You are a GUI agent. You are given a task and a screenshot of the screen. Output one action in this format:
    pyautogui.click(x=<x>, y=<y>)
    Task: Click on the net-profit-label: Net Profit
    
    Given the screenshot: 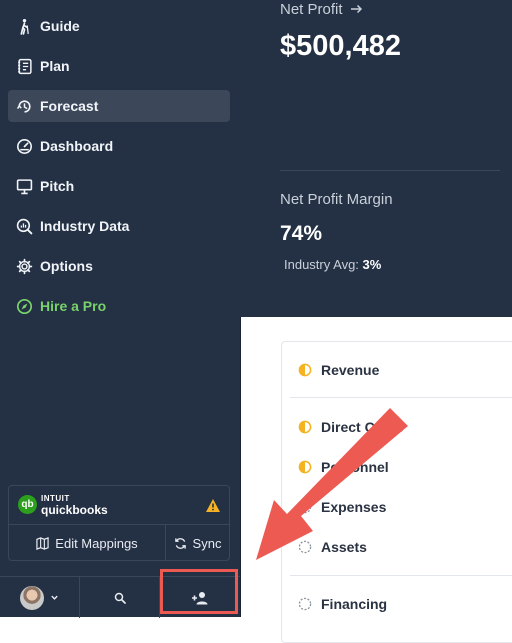 What is the action you would take?
    pyautogui.click(x=321, y=9)
    